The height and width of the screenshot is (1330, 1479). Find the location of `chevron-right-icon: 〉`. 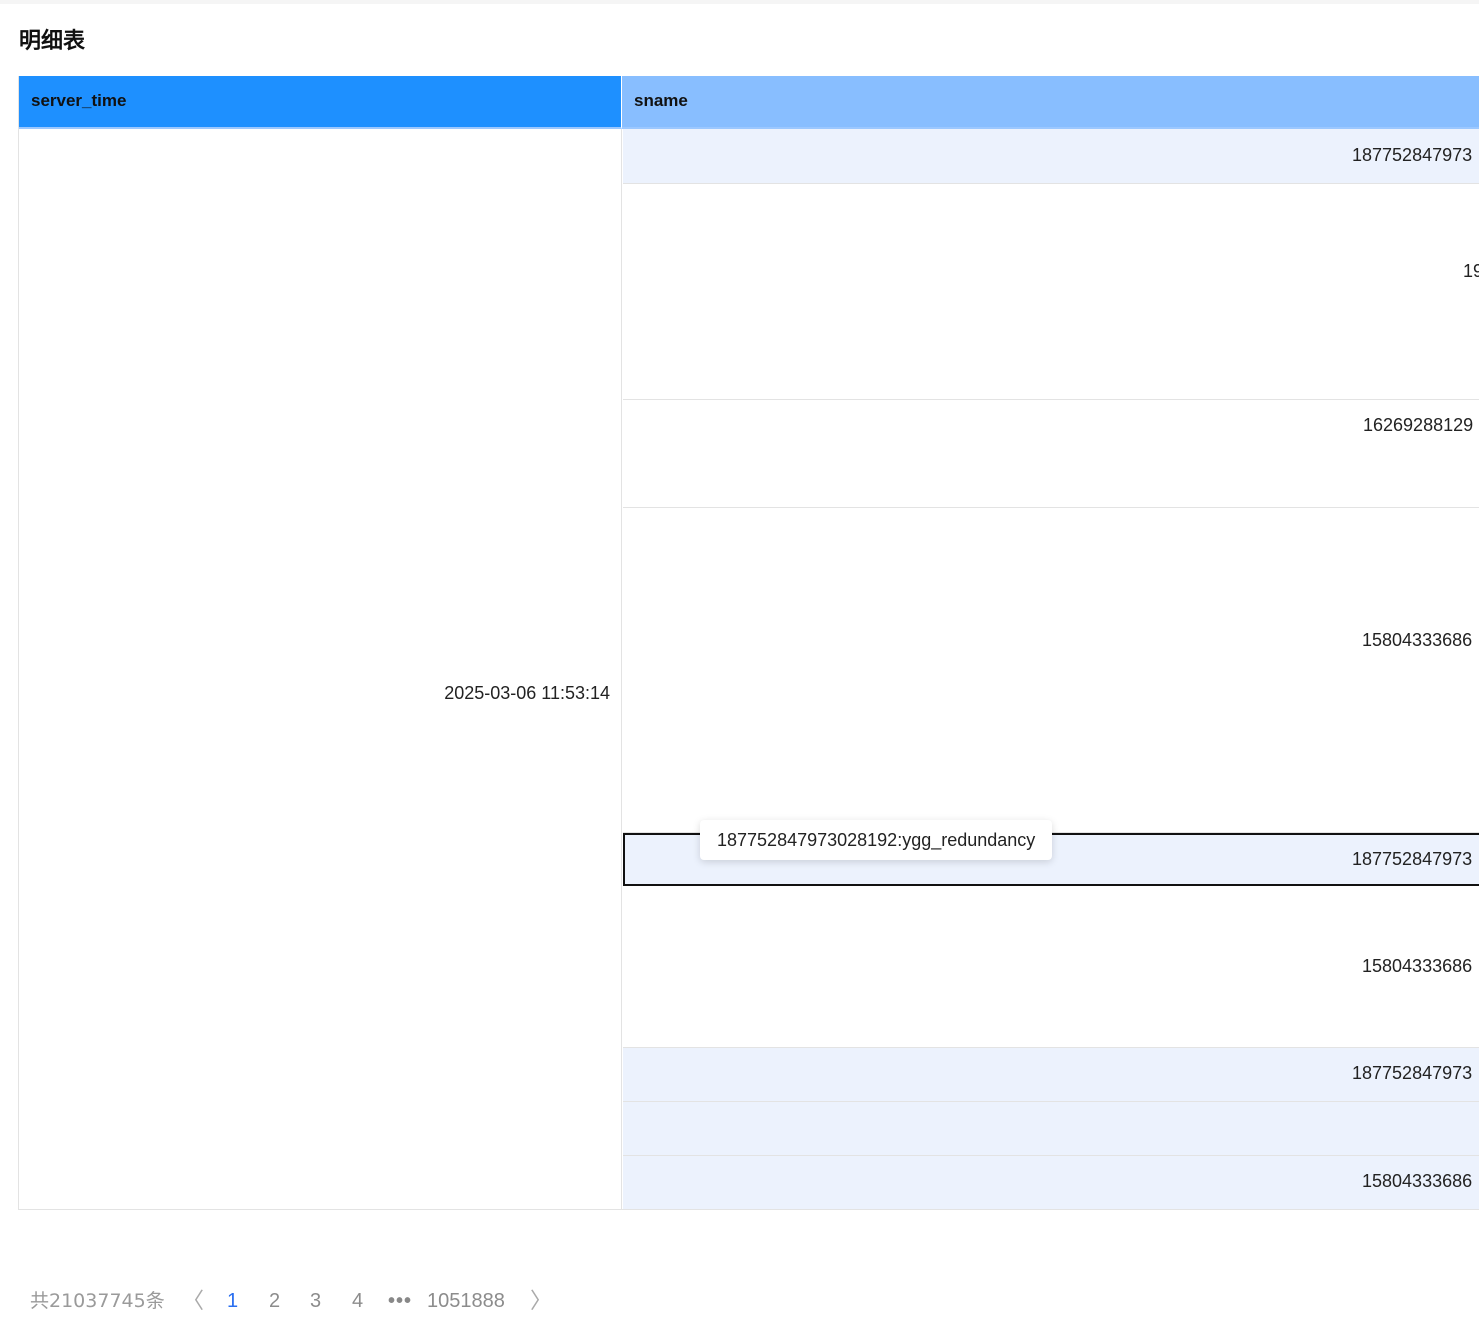

chevron-right-icon: 〉 is located at coordinates (541, 1301).